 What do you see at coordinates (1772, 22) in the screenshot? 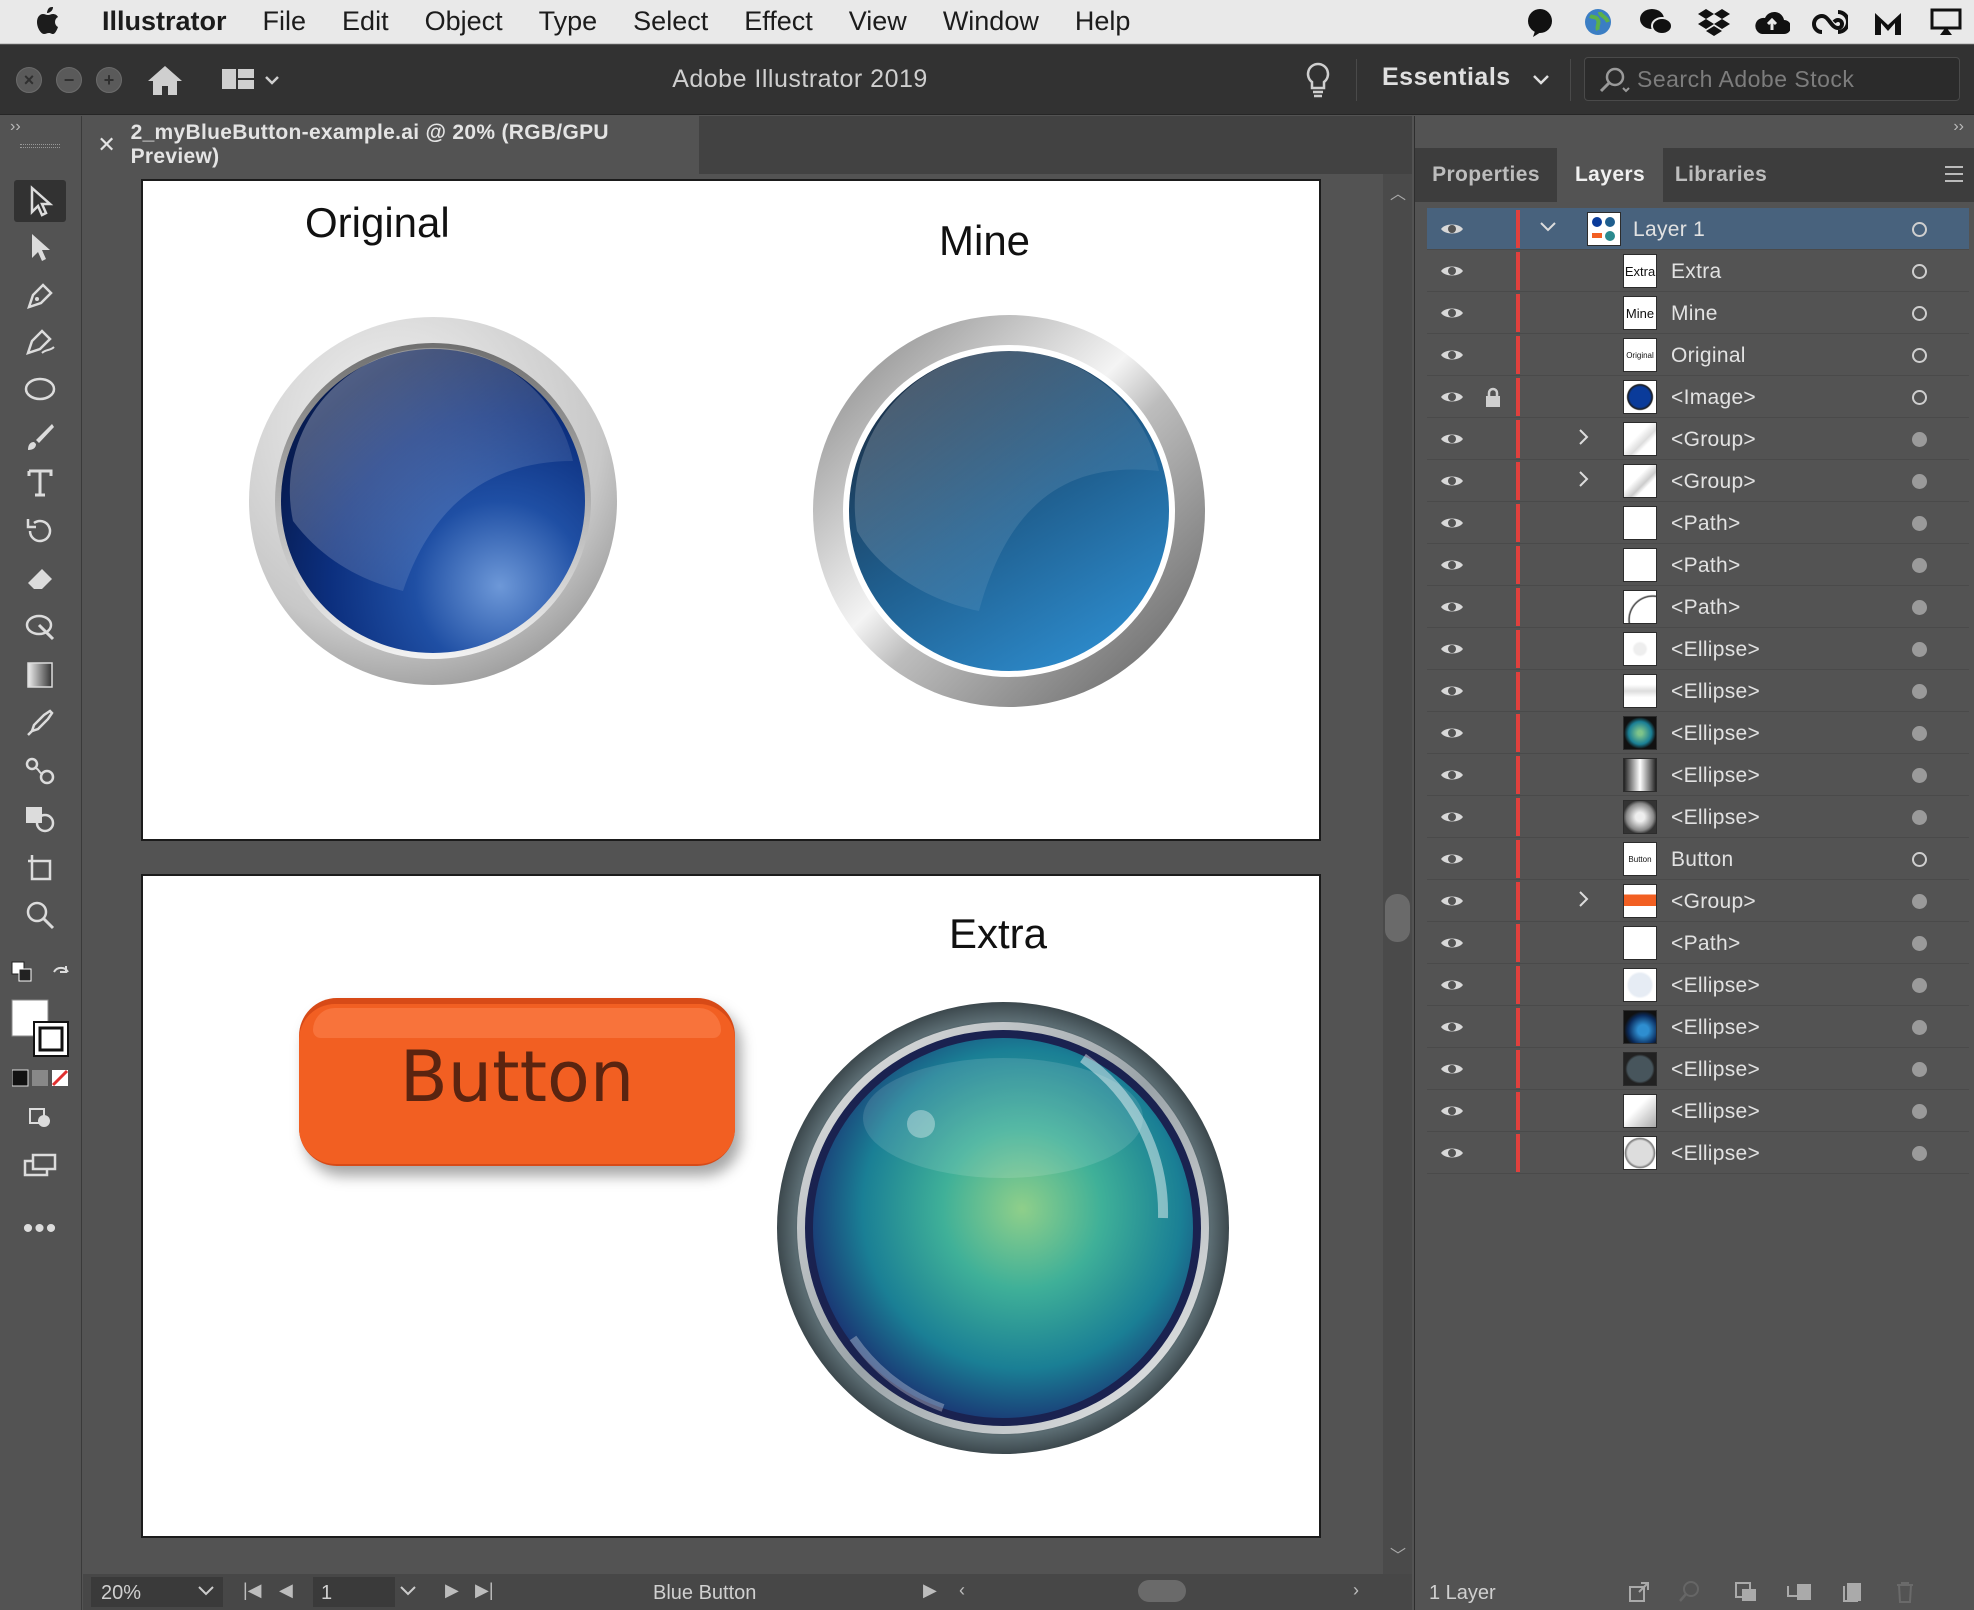
I see `cloud-upload-icon` at bounding box center [1772, 22].